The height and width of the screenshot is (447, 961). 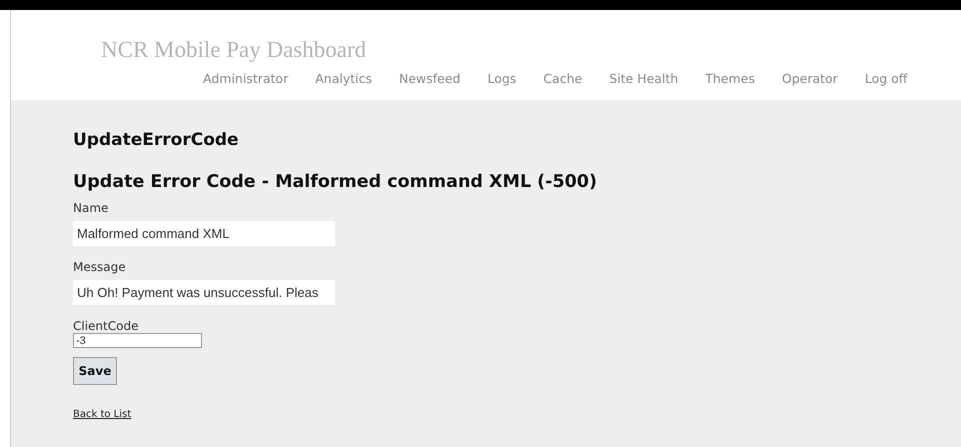 What do you see at coordinates (501, 78) in the screenshot?
I see `nav-link: Logs` at bounding box center [501, 78].